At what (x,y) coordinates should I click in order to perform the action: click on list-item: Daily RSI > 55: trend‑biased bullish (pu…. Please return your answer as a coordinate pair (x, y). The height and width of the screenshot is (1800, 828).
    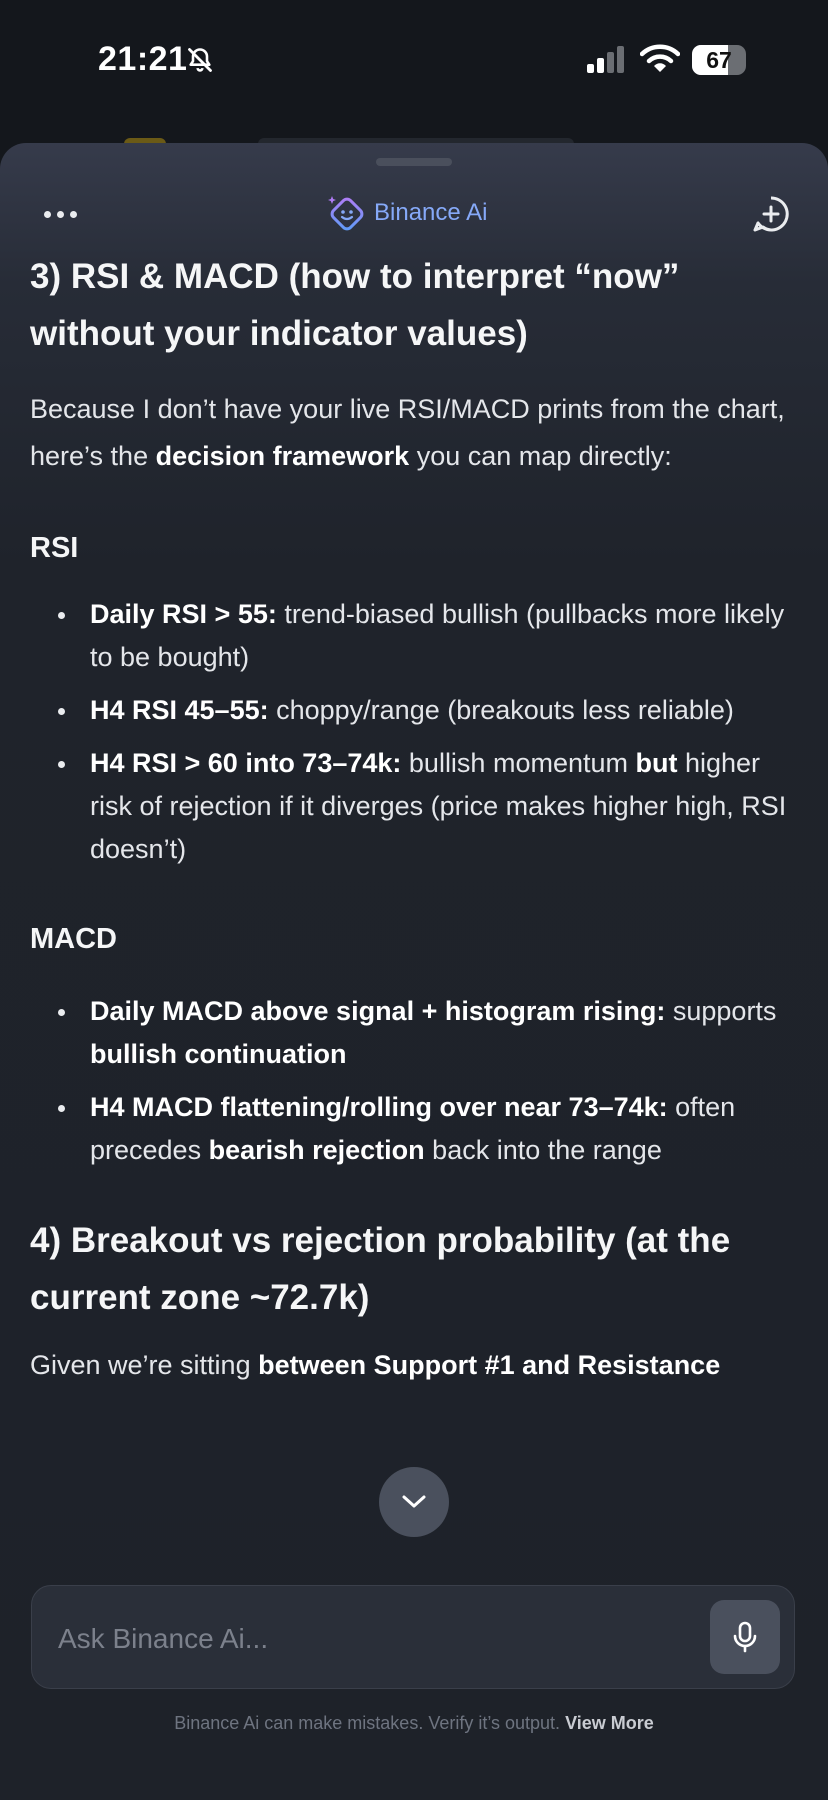
    Looking at the image, I should click on (415, 636).